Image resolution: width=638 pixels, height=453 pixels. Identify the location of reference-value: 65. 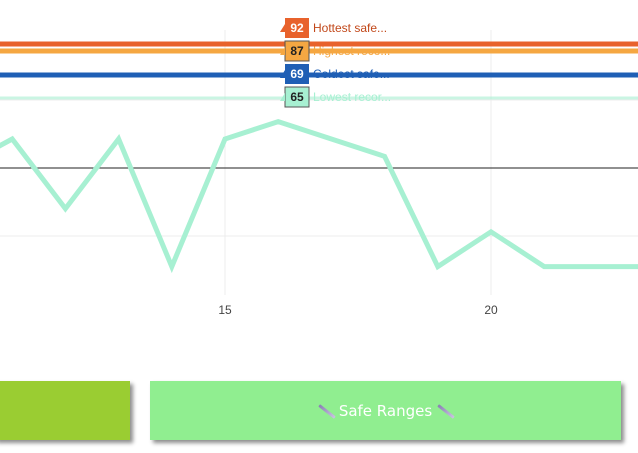
(297, 97).